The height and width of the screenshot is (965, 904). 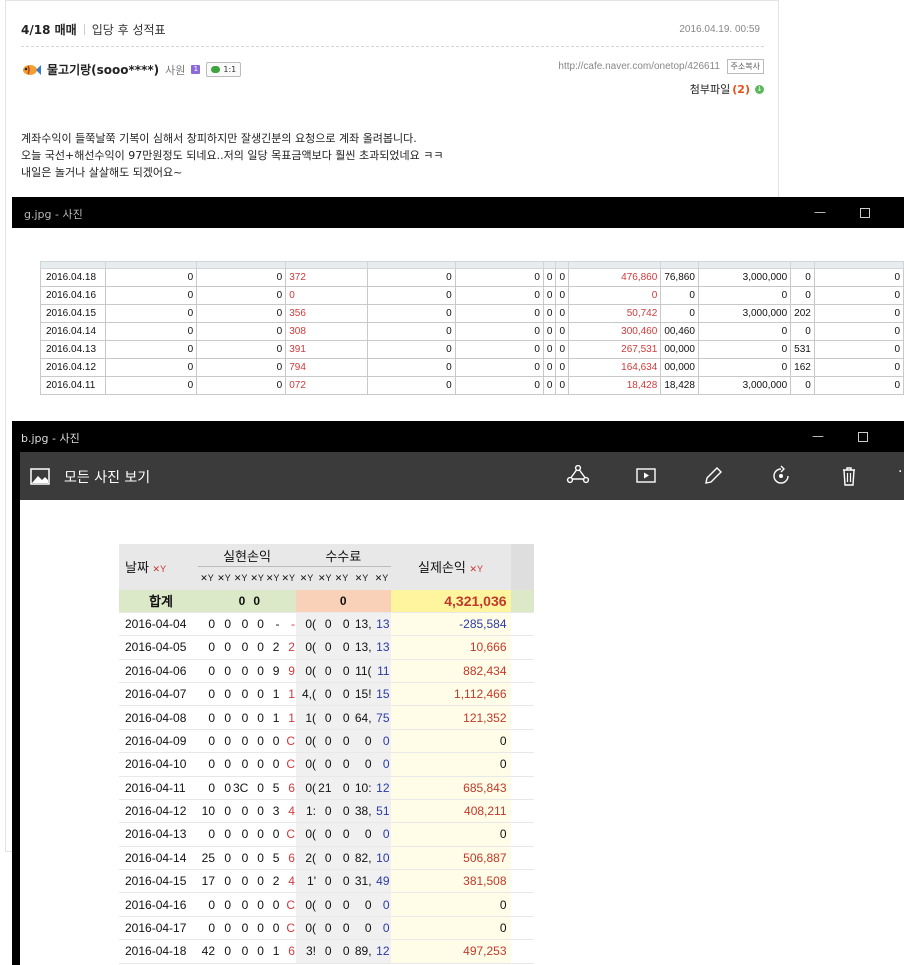 What do you see at coordinates (458, 212) in the screenshot?
I see `window-titlebar: g.jpg - 사진 —` at bounding box center [458, 212].